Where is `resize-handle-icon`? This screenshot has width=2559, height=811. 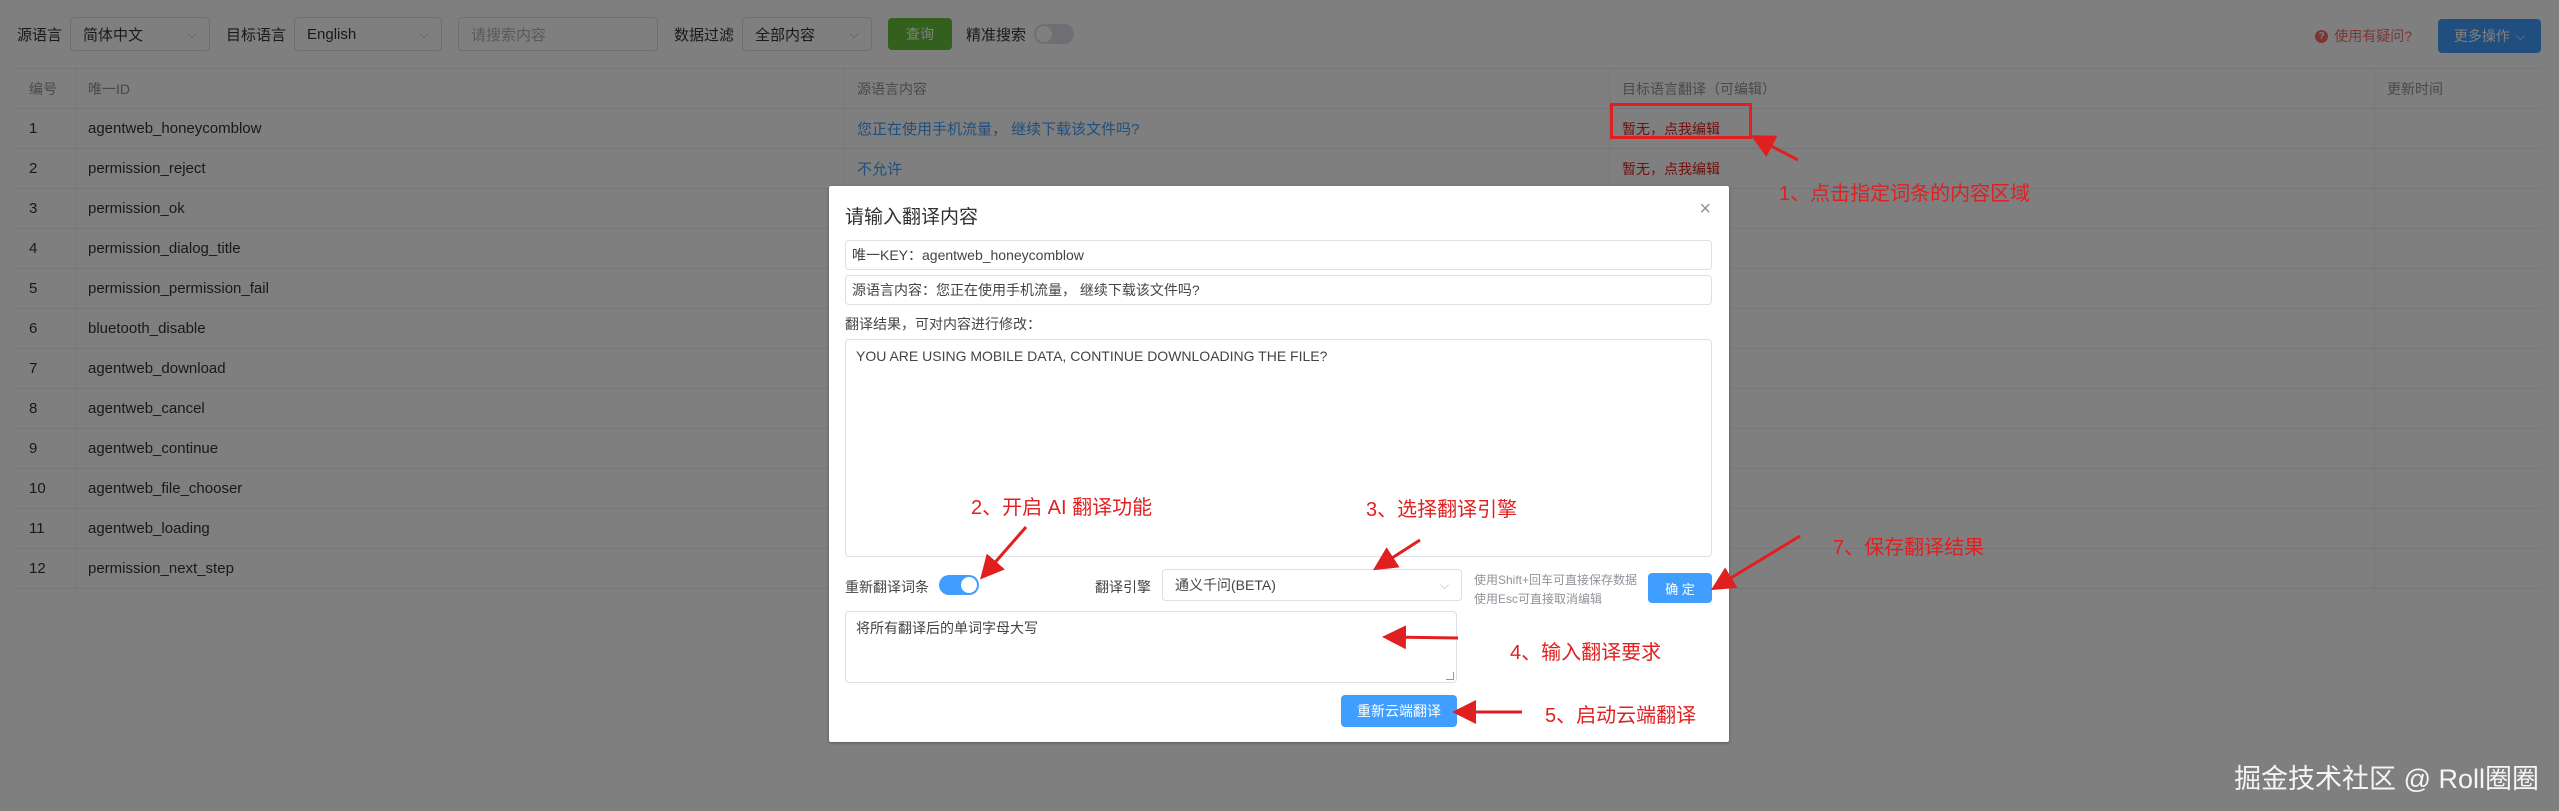 resize-handle-icon is located at coordinates (1450, 676).